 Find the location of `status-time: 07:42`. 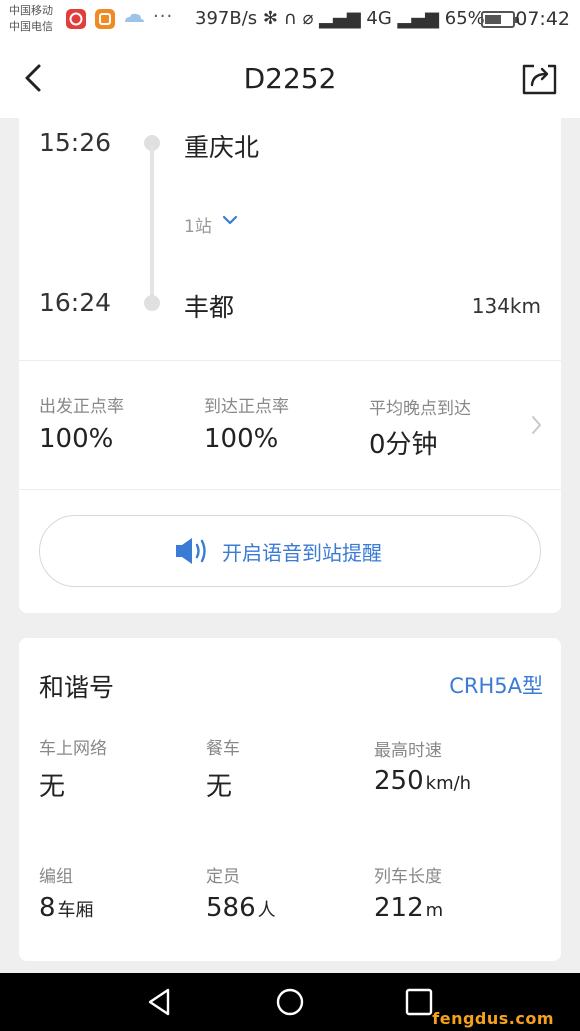

status-time: 07:42 is located at coordinates (542, 19).